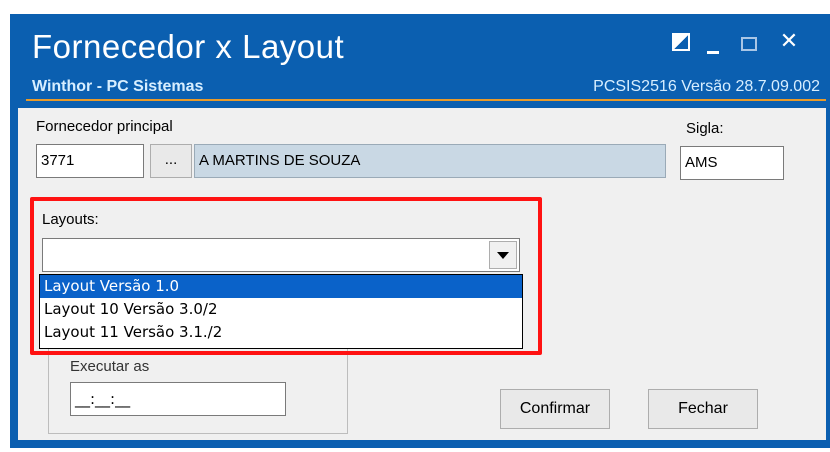  Describe the element at coordinates (426, 100) in the screenshot. I see `title-divider` at that location.